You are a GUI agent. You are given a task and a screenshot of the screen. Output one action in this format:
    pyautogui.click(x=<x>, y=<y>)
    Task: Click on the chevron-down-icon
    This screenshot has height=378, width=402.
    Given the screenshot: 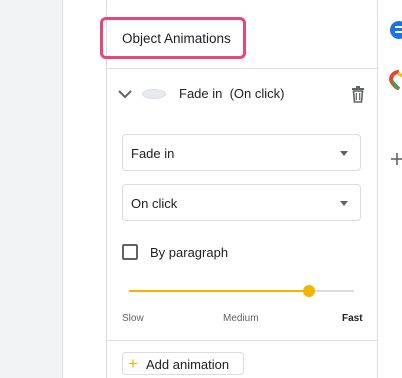 What is the action you would take?
    pyautogui.click(x=125, y=94)
    